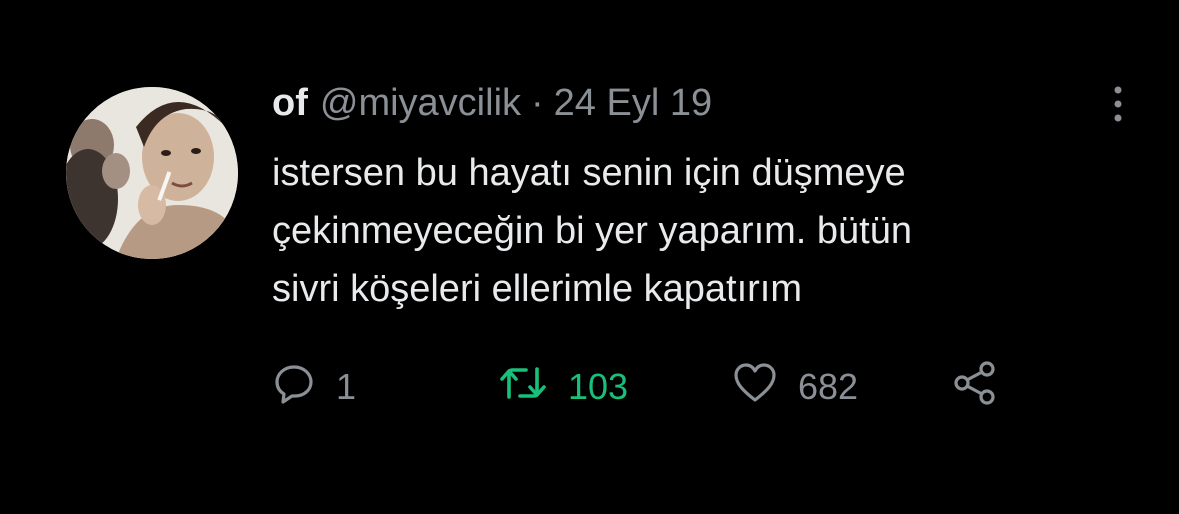  I want to click on like-button: 682, so click(795, 387).